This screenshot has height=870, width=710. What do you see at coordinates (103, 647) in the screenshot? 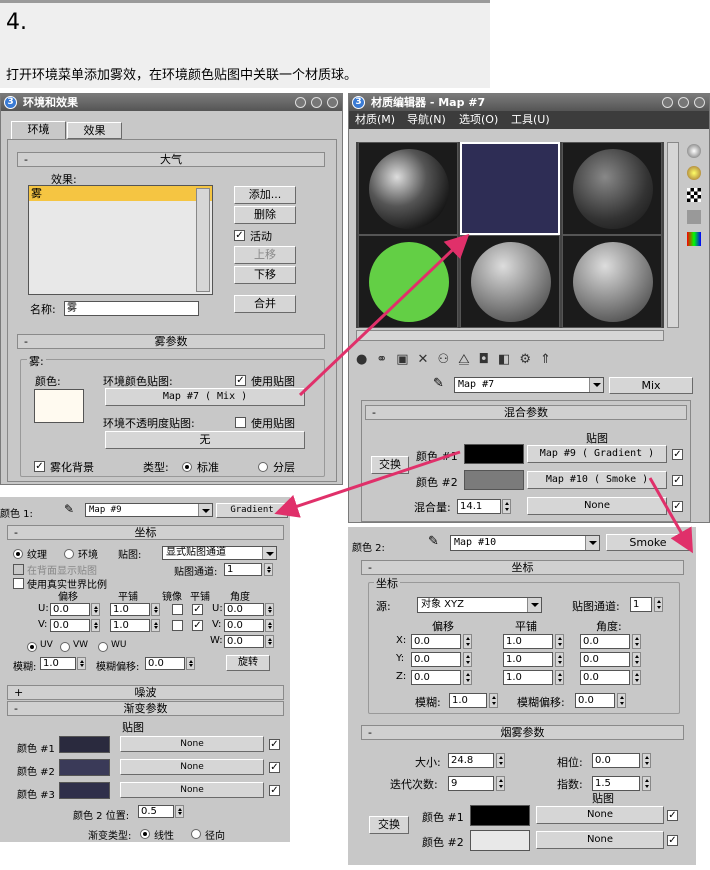
I see `wu-radio` at bounding box center [103, 647].